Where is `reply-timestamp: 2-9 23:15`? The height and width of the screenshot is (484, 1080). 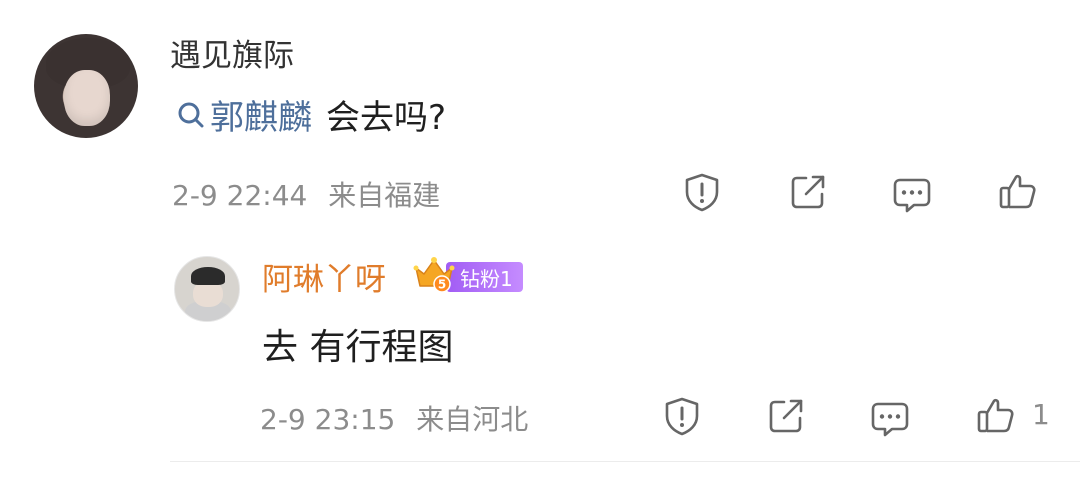 reply-timestamp: 2-9 23:15 is located at coordinates (328, 419).